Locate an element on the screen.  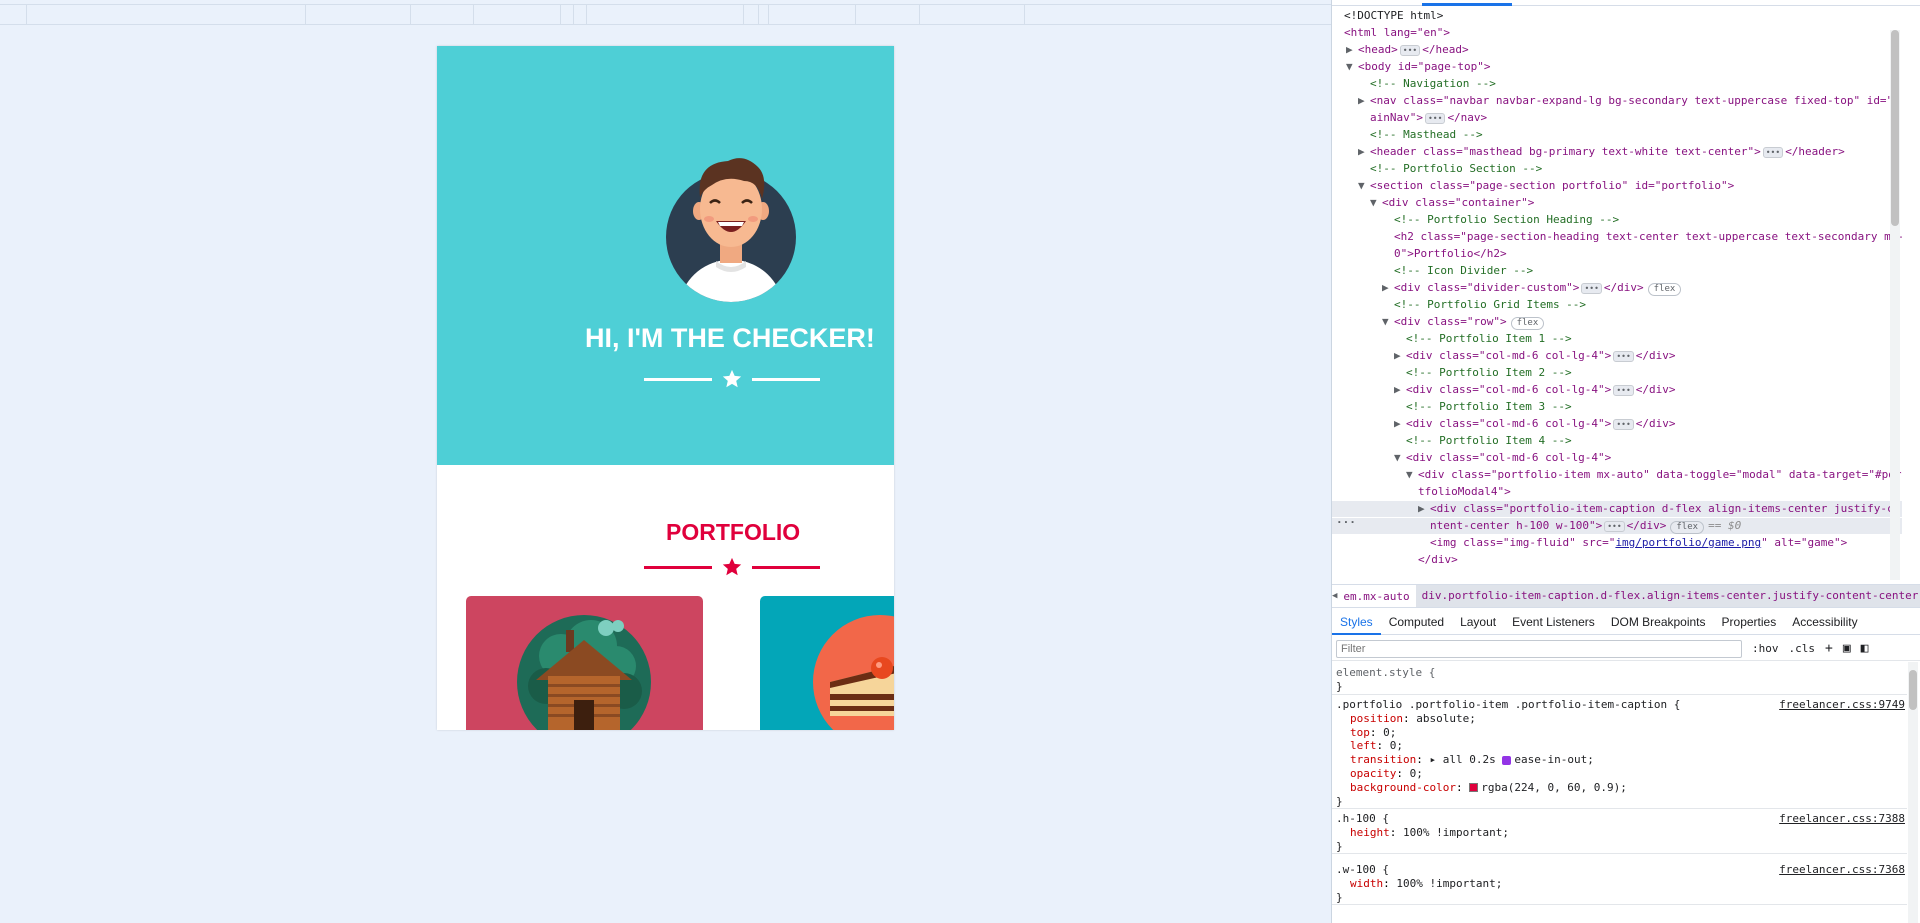
css-property: width: 100% !important; is located at coordinates (1619, 884).